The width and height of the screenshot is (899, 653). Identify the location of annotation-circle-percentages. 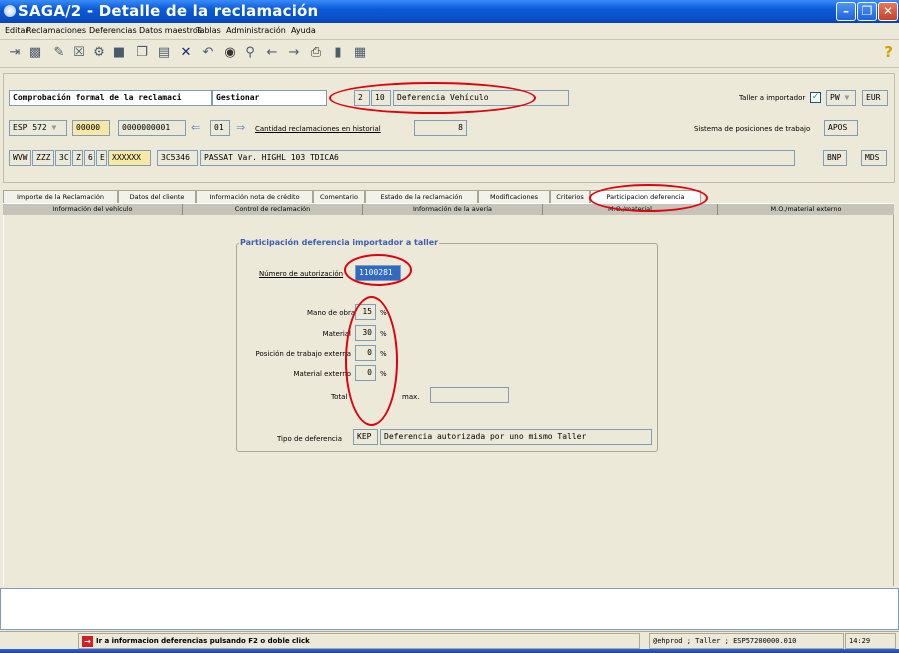
(371, 361).